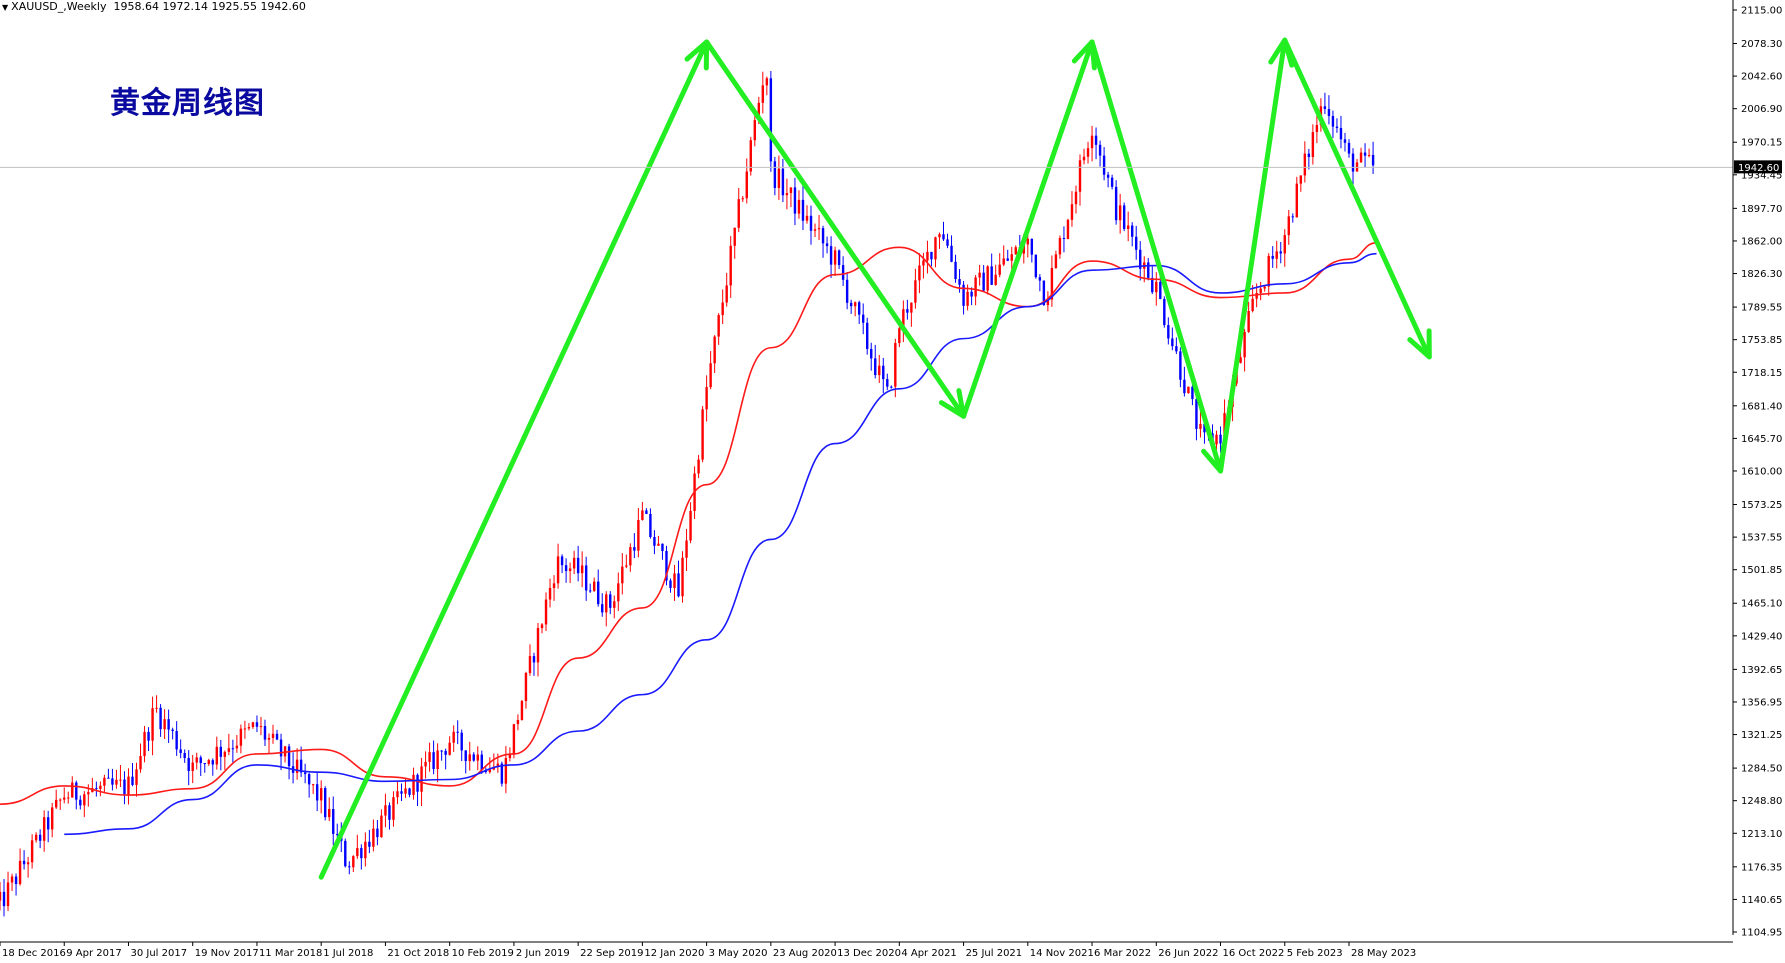 This screenshot has width=1785, height=963. Describe the element at coordinates (483, 953) in the screenshot. I see `x-tick-label: 10 Feb 2019` at that location.